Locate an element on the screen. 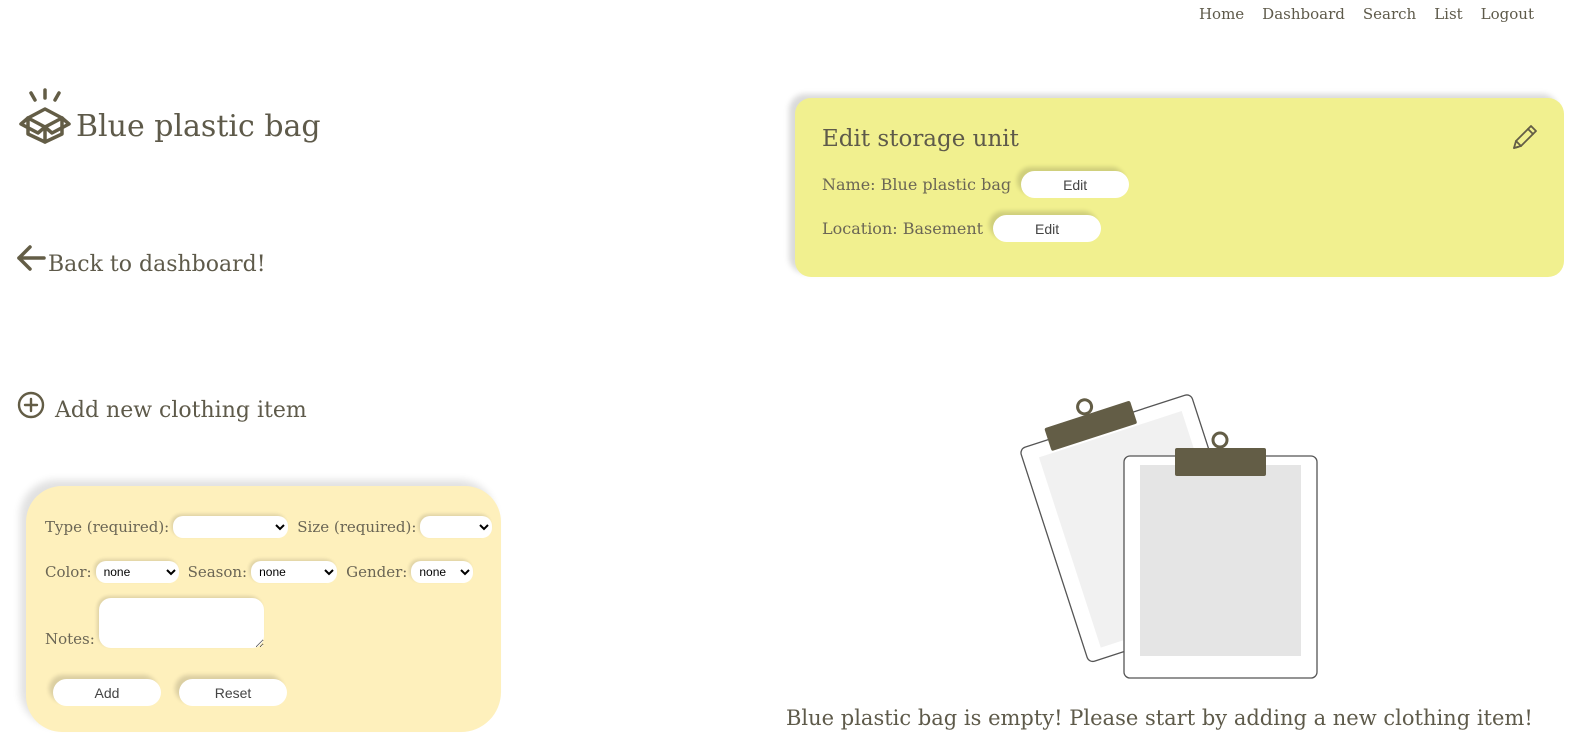  season-select: none is located at coordinates (294, 572).